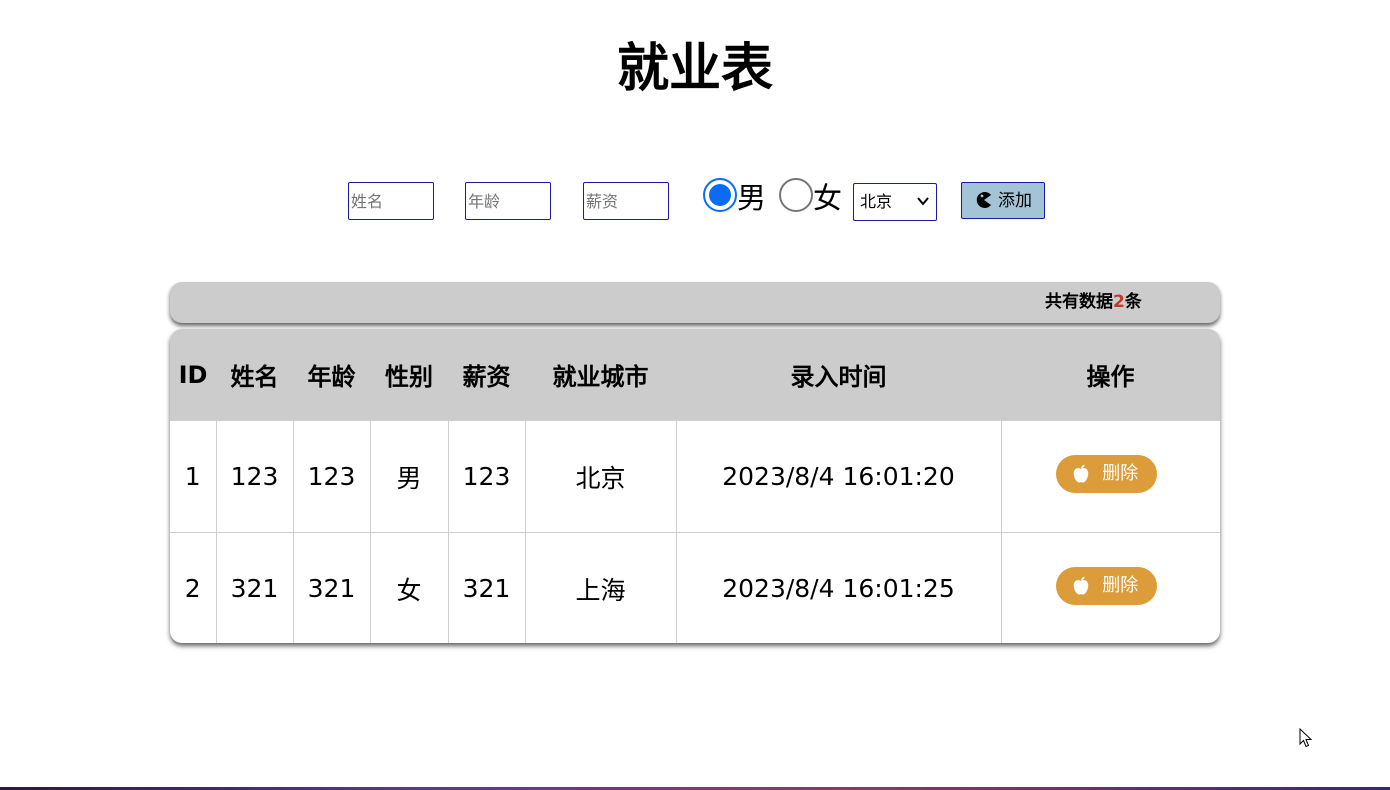  Describe the element at coordinates (600, 375) in the screenshot. I see `header-city: 就业城市` at that location.